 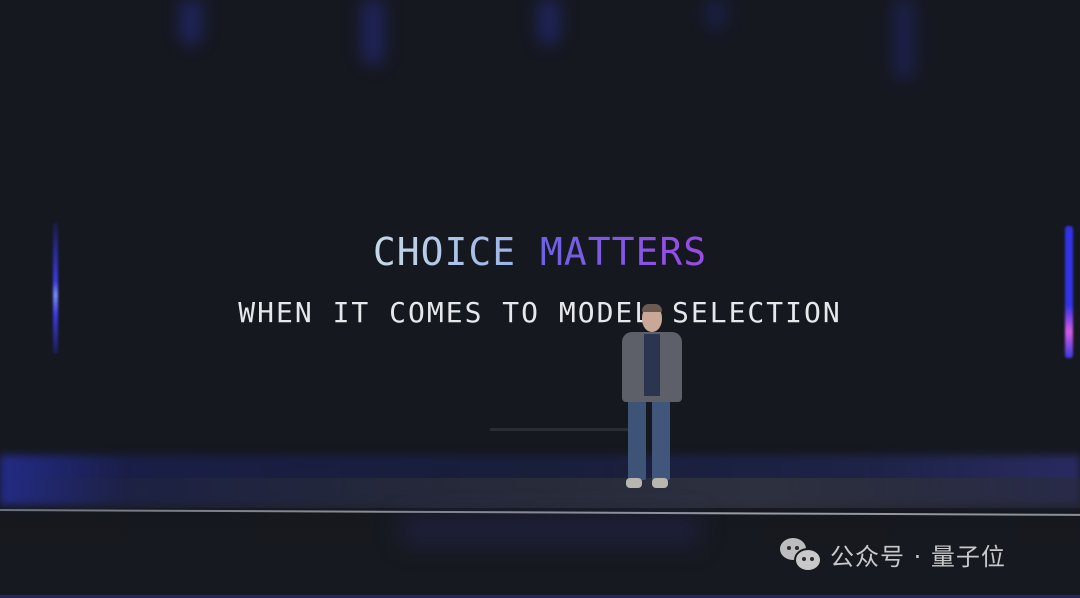 I want to click on presenter-hair, so click(x=652, y=308).